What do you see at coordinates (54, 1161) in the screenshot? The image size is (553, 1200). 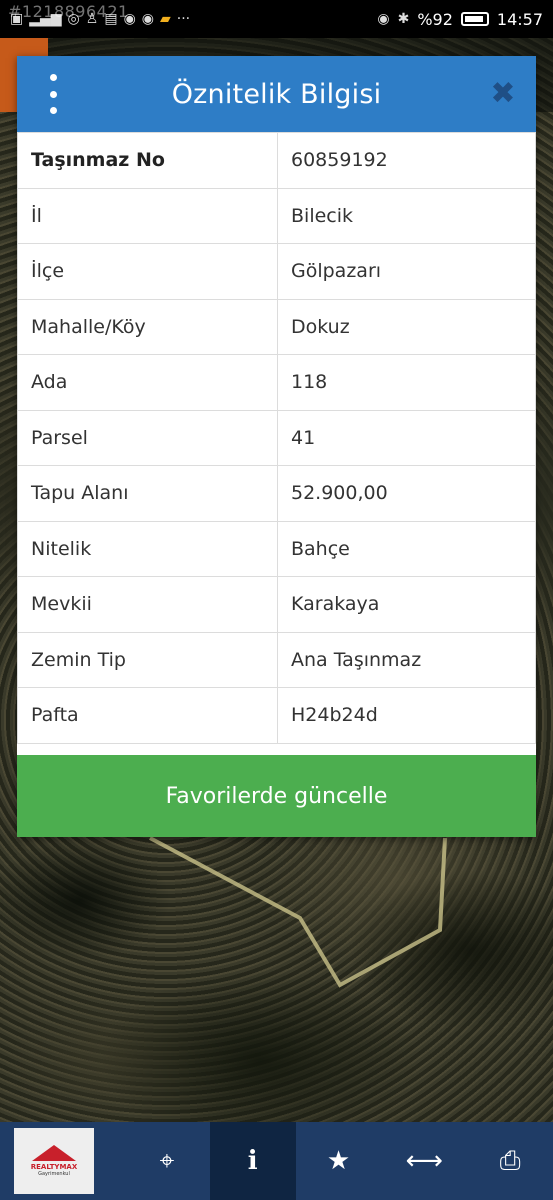 I see `realtymax-logo: REALTYMAX Gayrimenkul` at bounding box center [54, 1161].